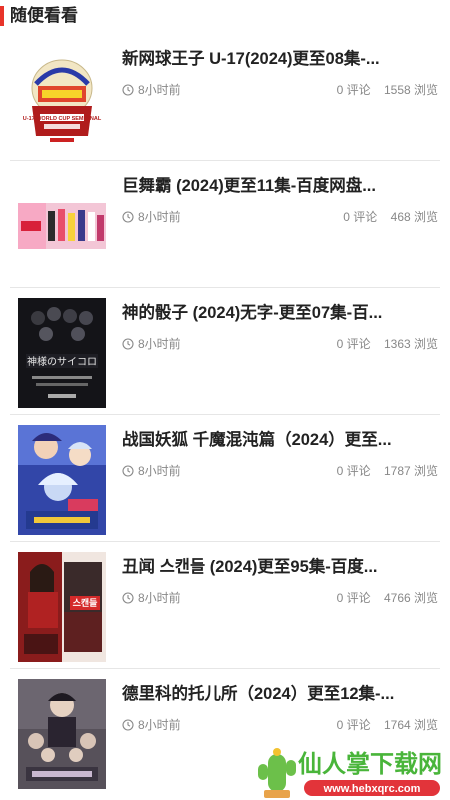 This screenshot has height=800, width=450. I want to click on item-stats: 0 评论 1558 浏览, so click(382, 89).